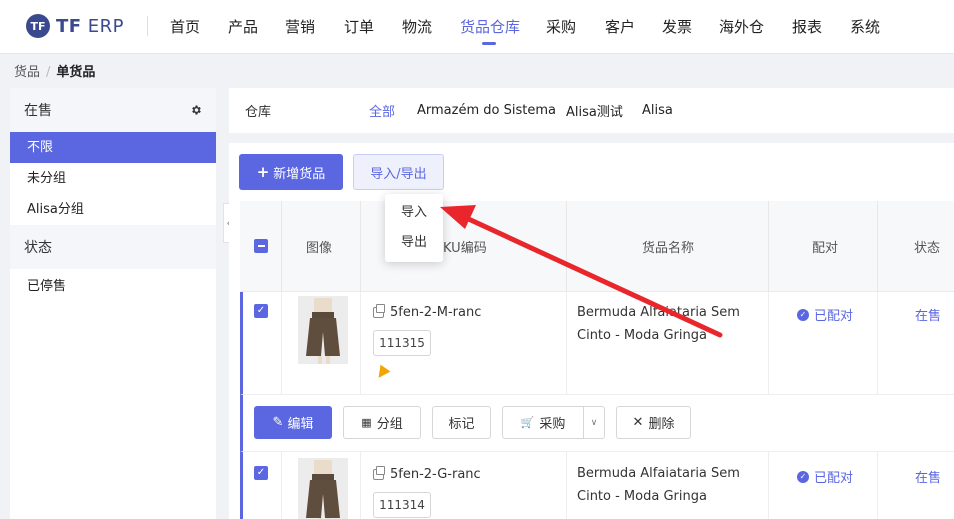 The height and width of the screenshot is (519, 954). What do you see at coordinates (113, 110) in the screenshot?
I see `sidebar-section-on-sale: 在售` at bounding box center [113, 110].